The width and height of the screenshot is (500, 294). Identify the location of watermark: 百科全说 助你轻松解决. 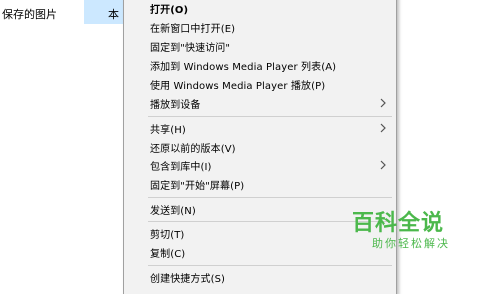
(412, 230).